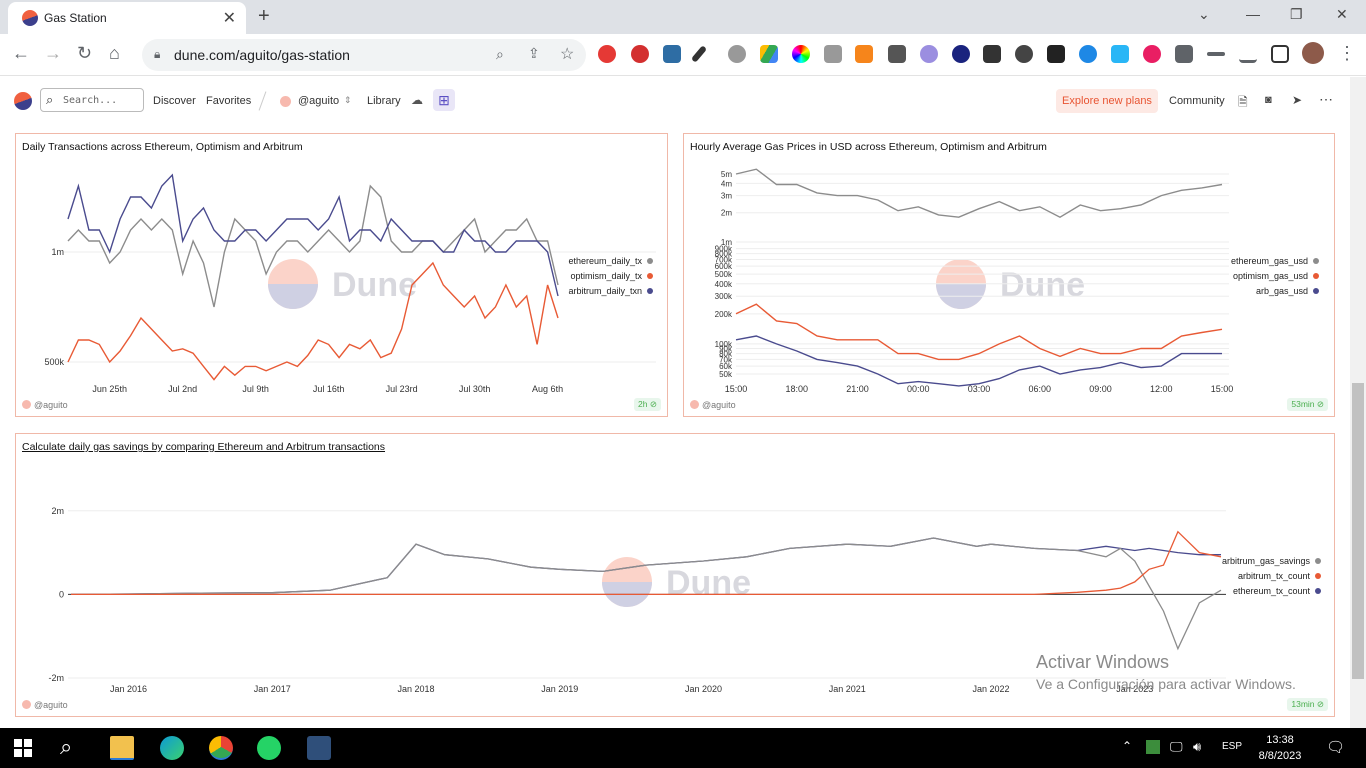 This screenshot has width=1366, height=768. Describe the element at coordinates (992, 54) in the screenshot. I see `selenium-extension-icon` at that location.